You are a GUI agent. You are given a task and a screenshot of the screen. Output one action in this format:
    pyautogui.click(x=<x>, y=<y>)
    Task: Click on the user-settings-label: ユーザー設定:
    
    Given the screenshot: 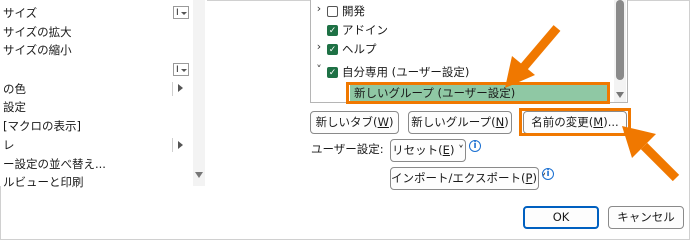 What is the action you would take?
    pyautogui.click(x=347, y=149)
    